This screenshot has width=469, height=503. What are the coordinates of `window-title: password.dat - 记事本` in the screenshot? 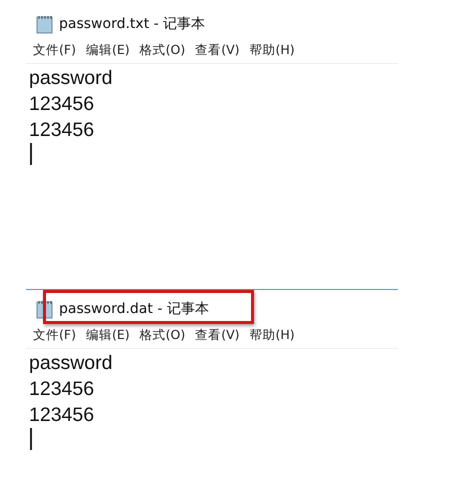 It's located at (134, 309).